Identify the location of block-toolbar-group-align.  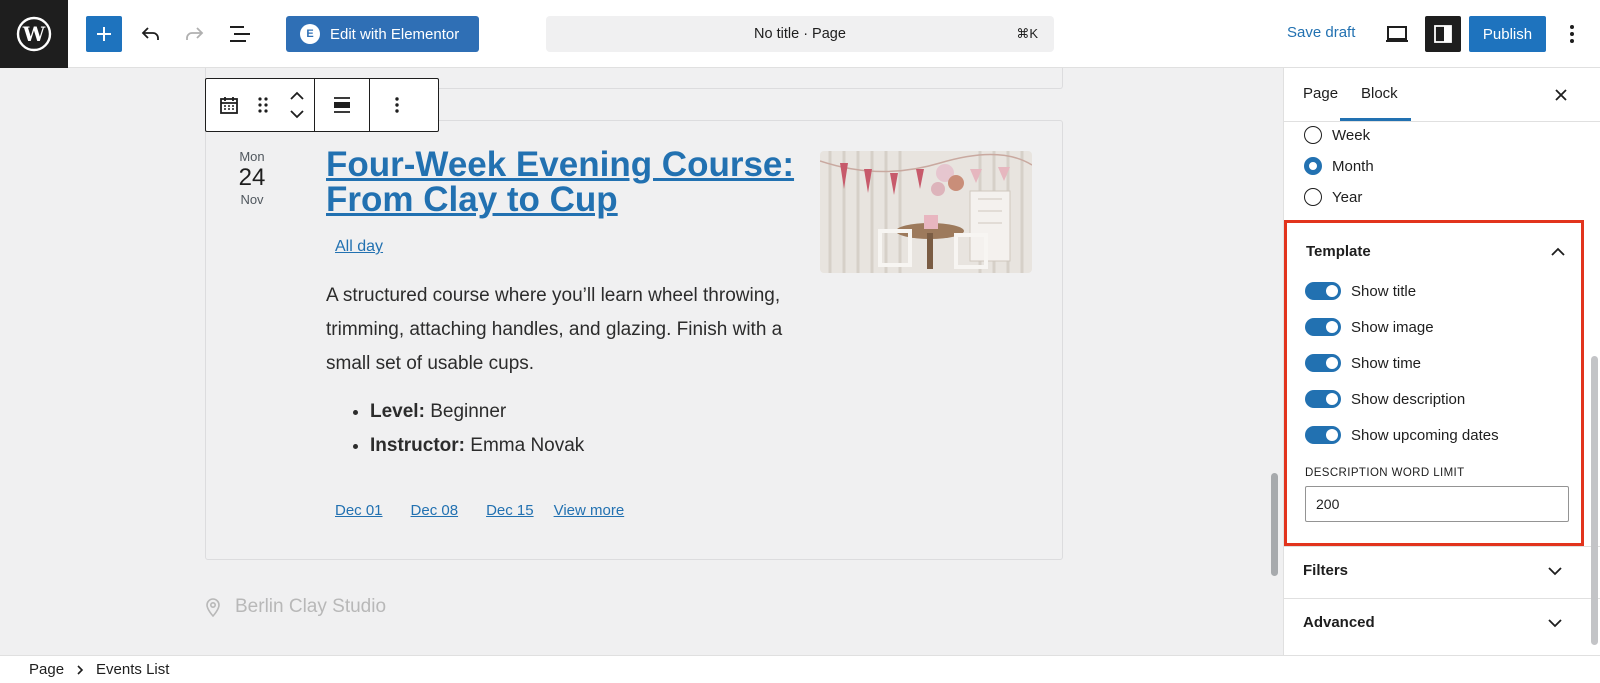
(342, 105).